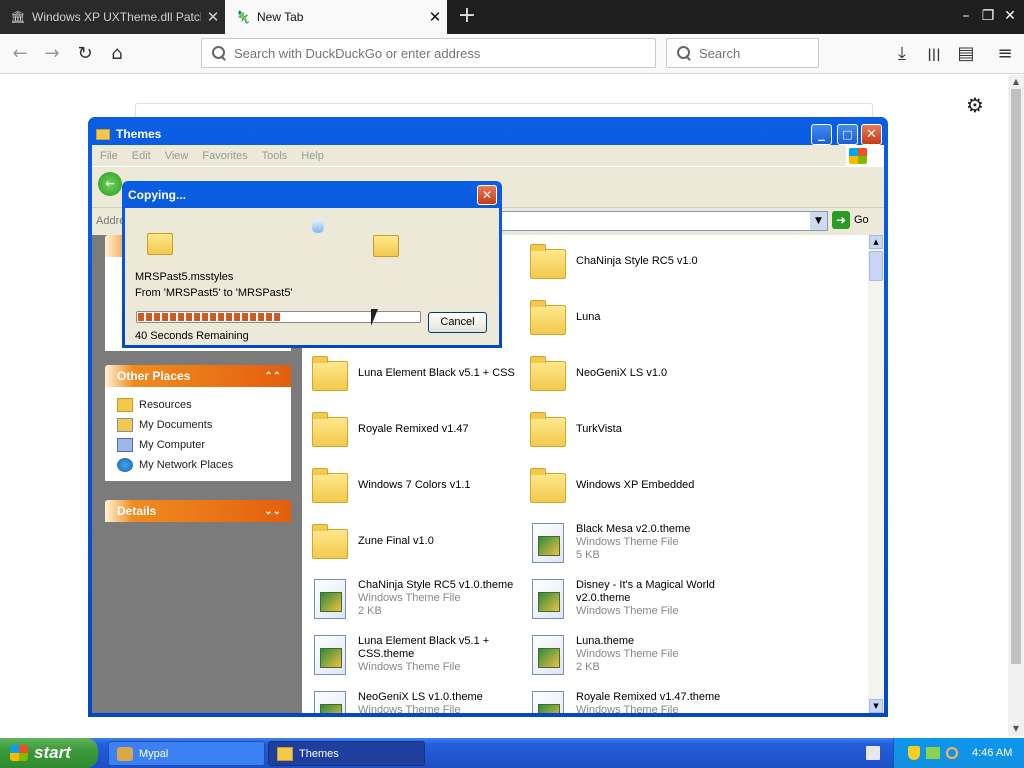 Image resolution: width=1024 pixels, height=768 pixels. Describe the element at coordinates (204, 405) in the screenshot. I see `place-resources: Resources` at that location.